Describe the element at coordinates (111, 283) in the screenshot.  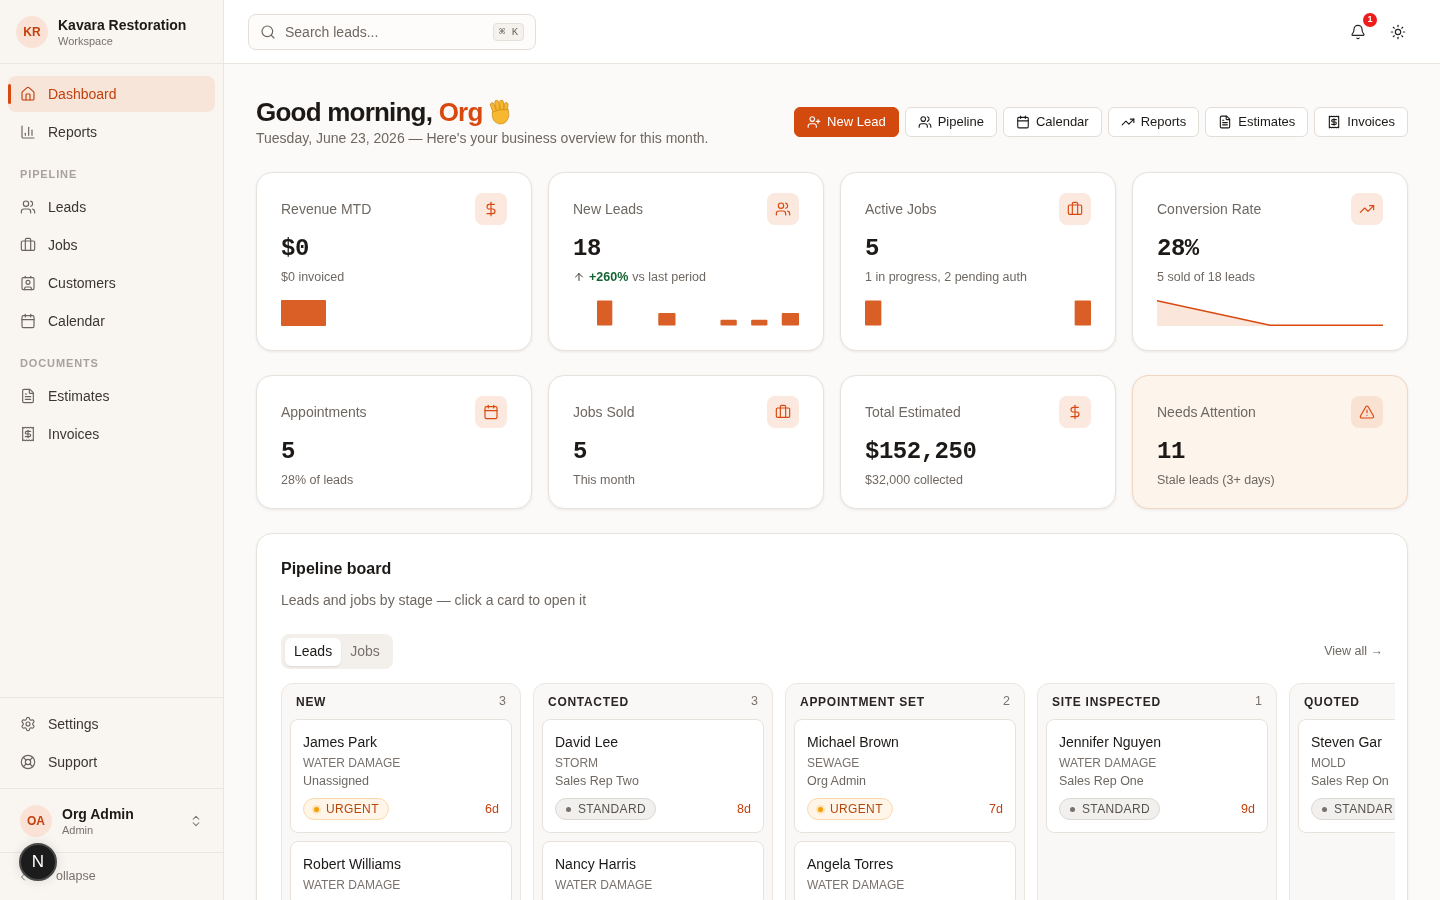
I see `nav-item: Customers` at that location.